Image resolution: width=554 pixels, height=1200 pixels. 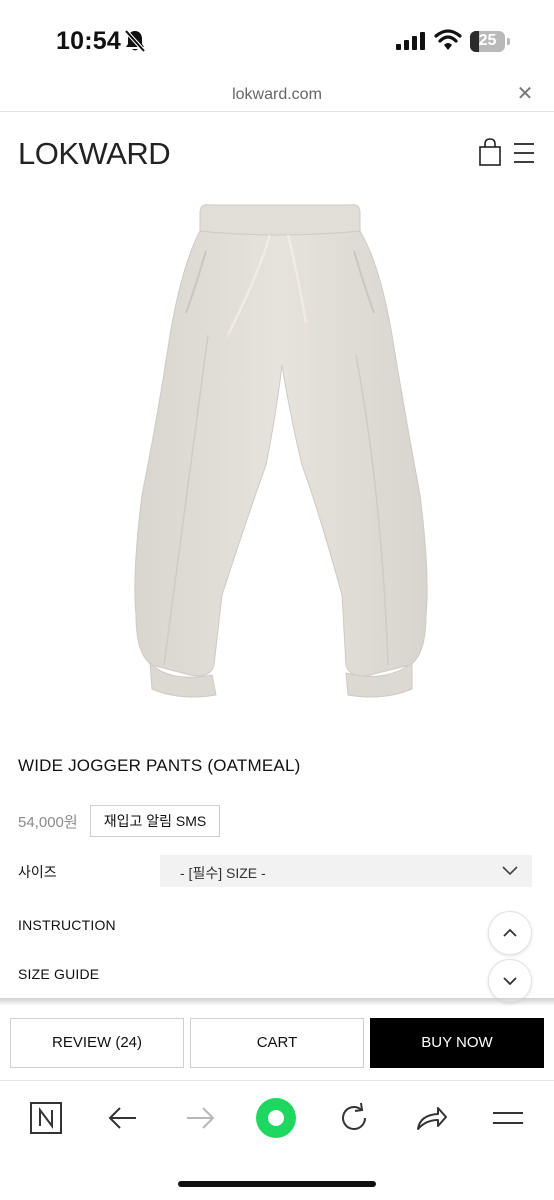 I want to click on close-icon: ✕, so click(x=525, y=94).